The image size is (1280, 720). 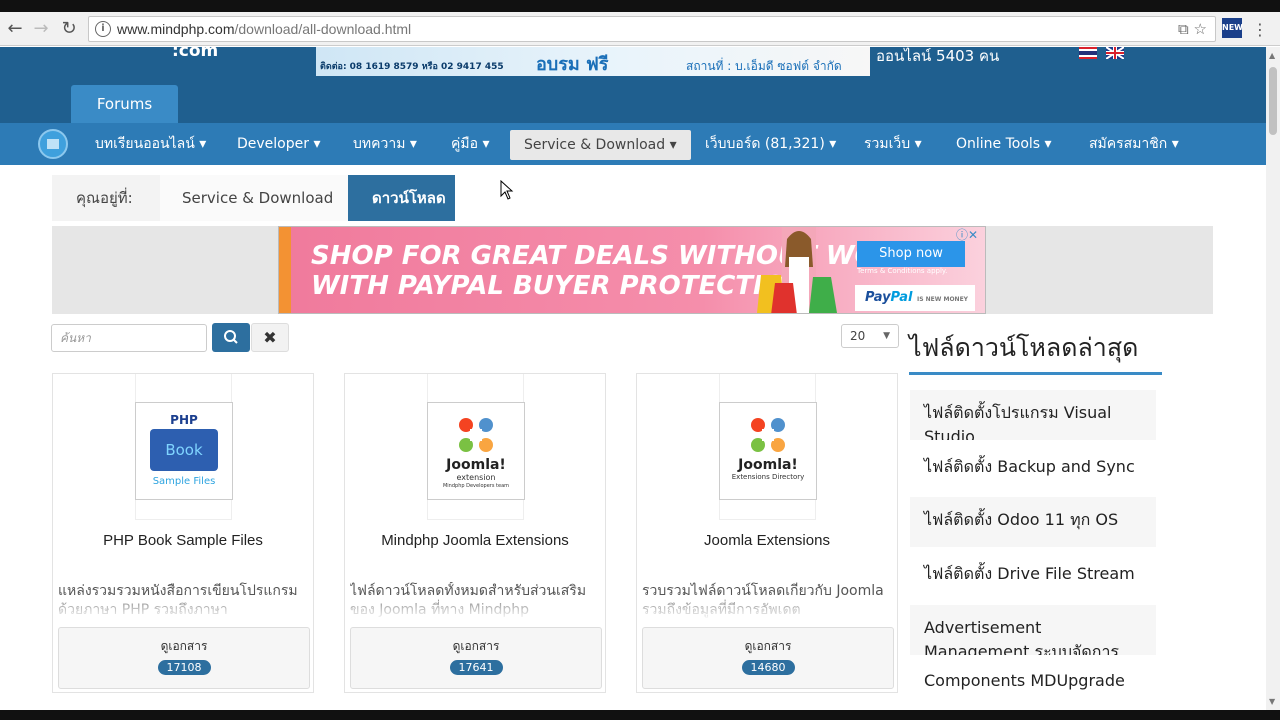 What do you see at coordinates (640, 6) in the screenshot?
I see `window-top-edge` at bounding box center [640, 6].